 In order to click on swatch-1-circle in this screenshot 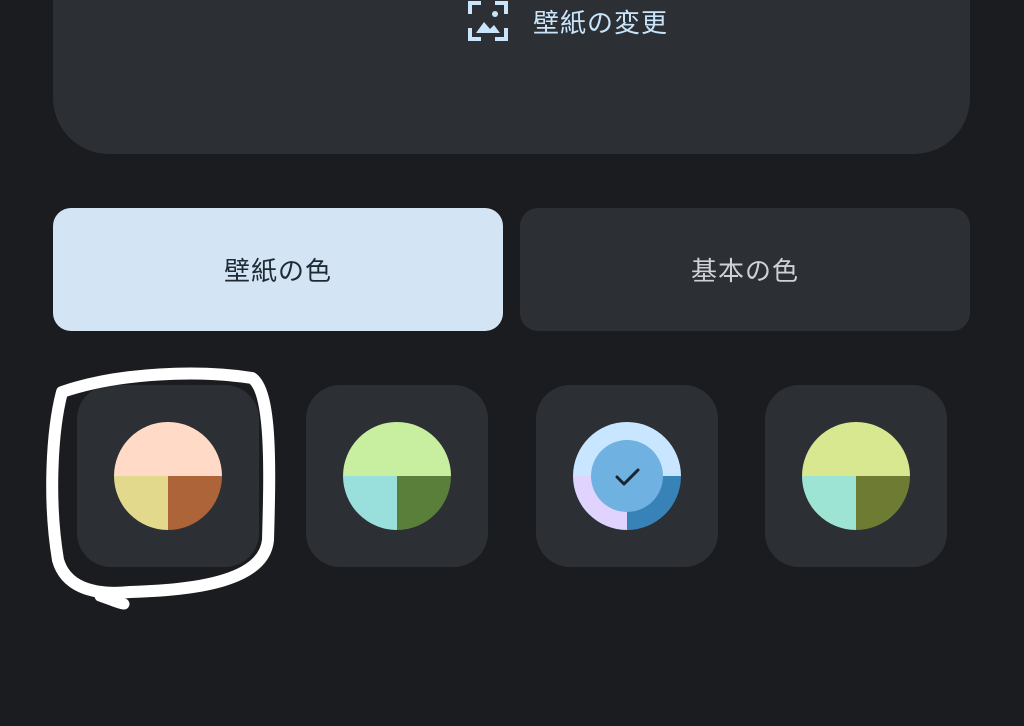, I will do `click(168, 476)`.